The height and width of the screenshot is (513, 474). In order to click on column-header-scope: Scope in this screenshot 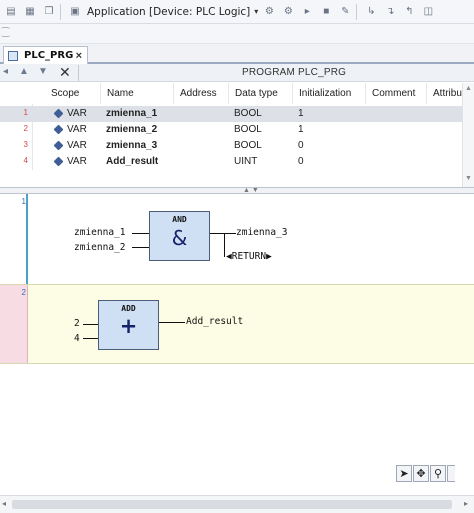, I will do `click(73, 93)`.